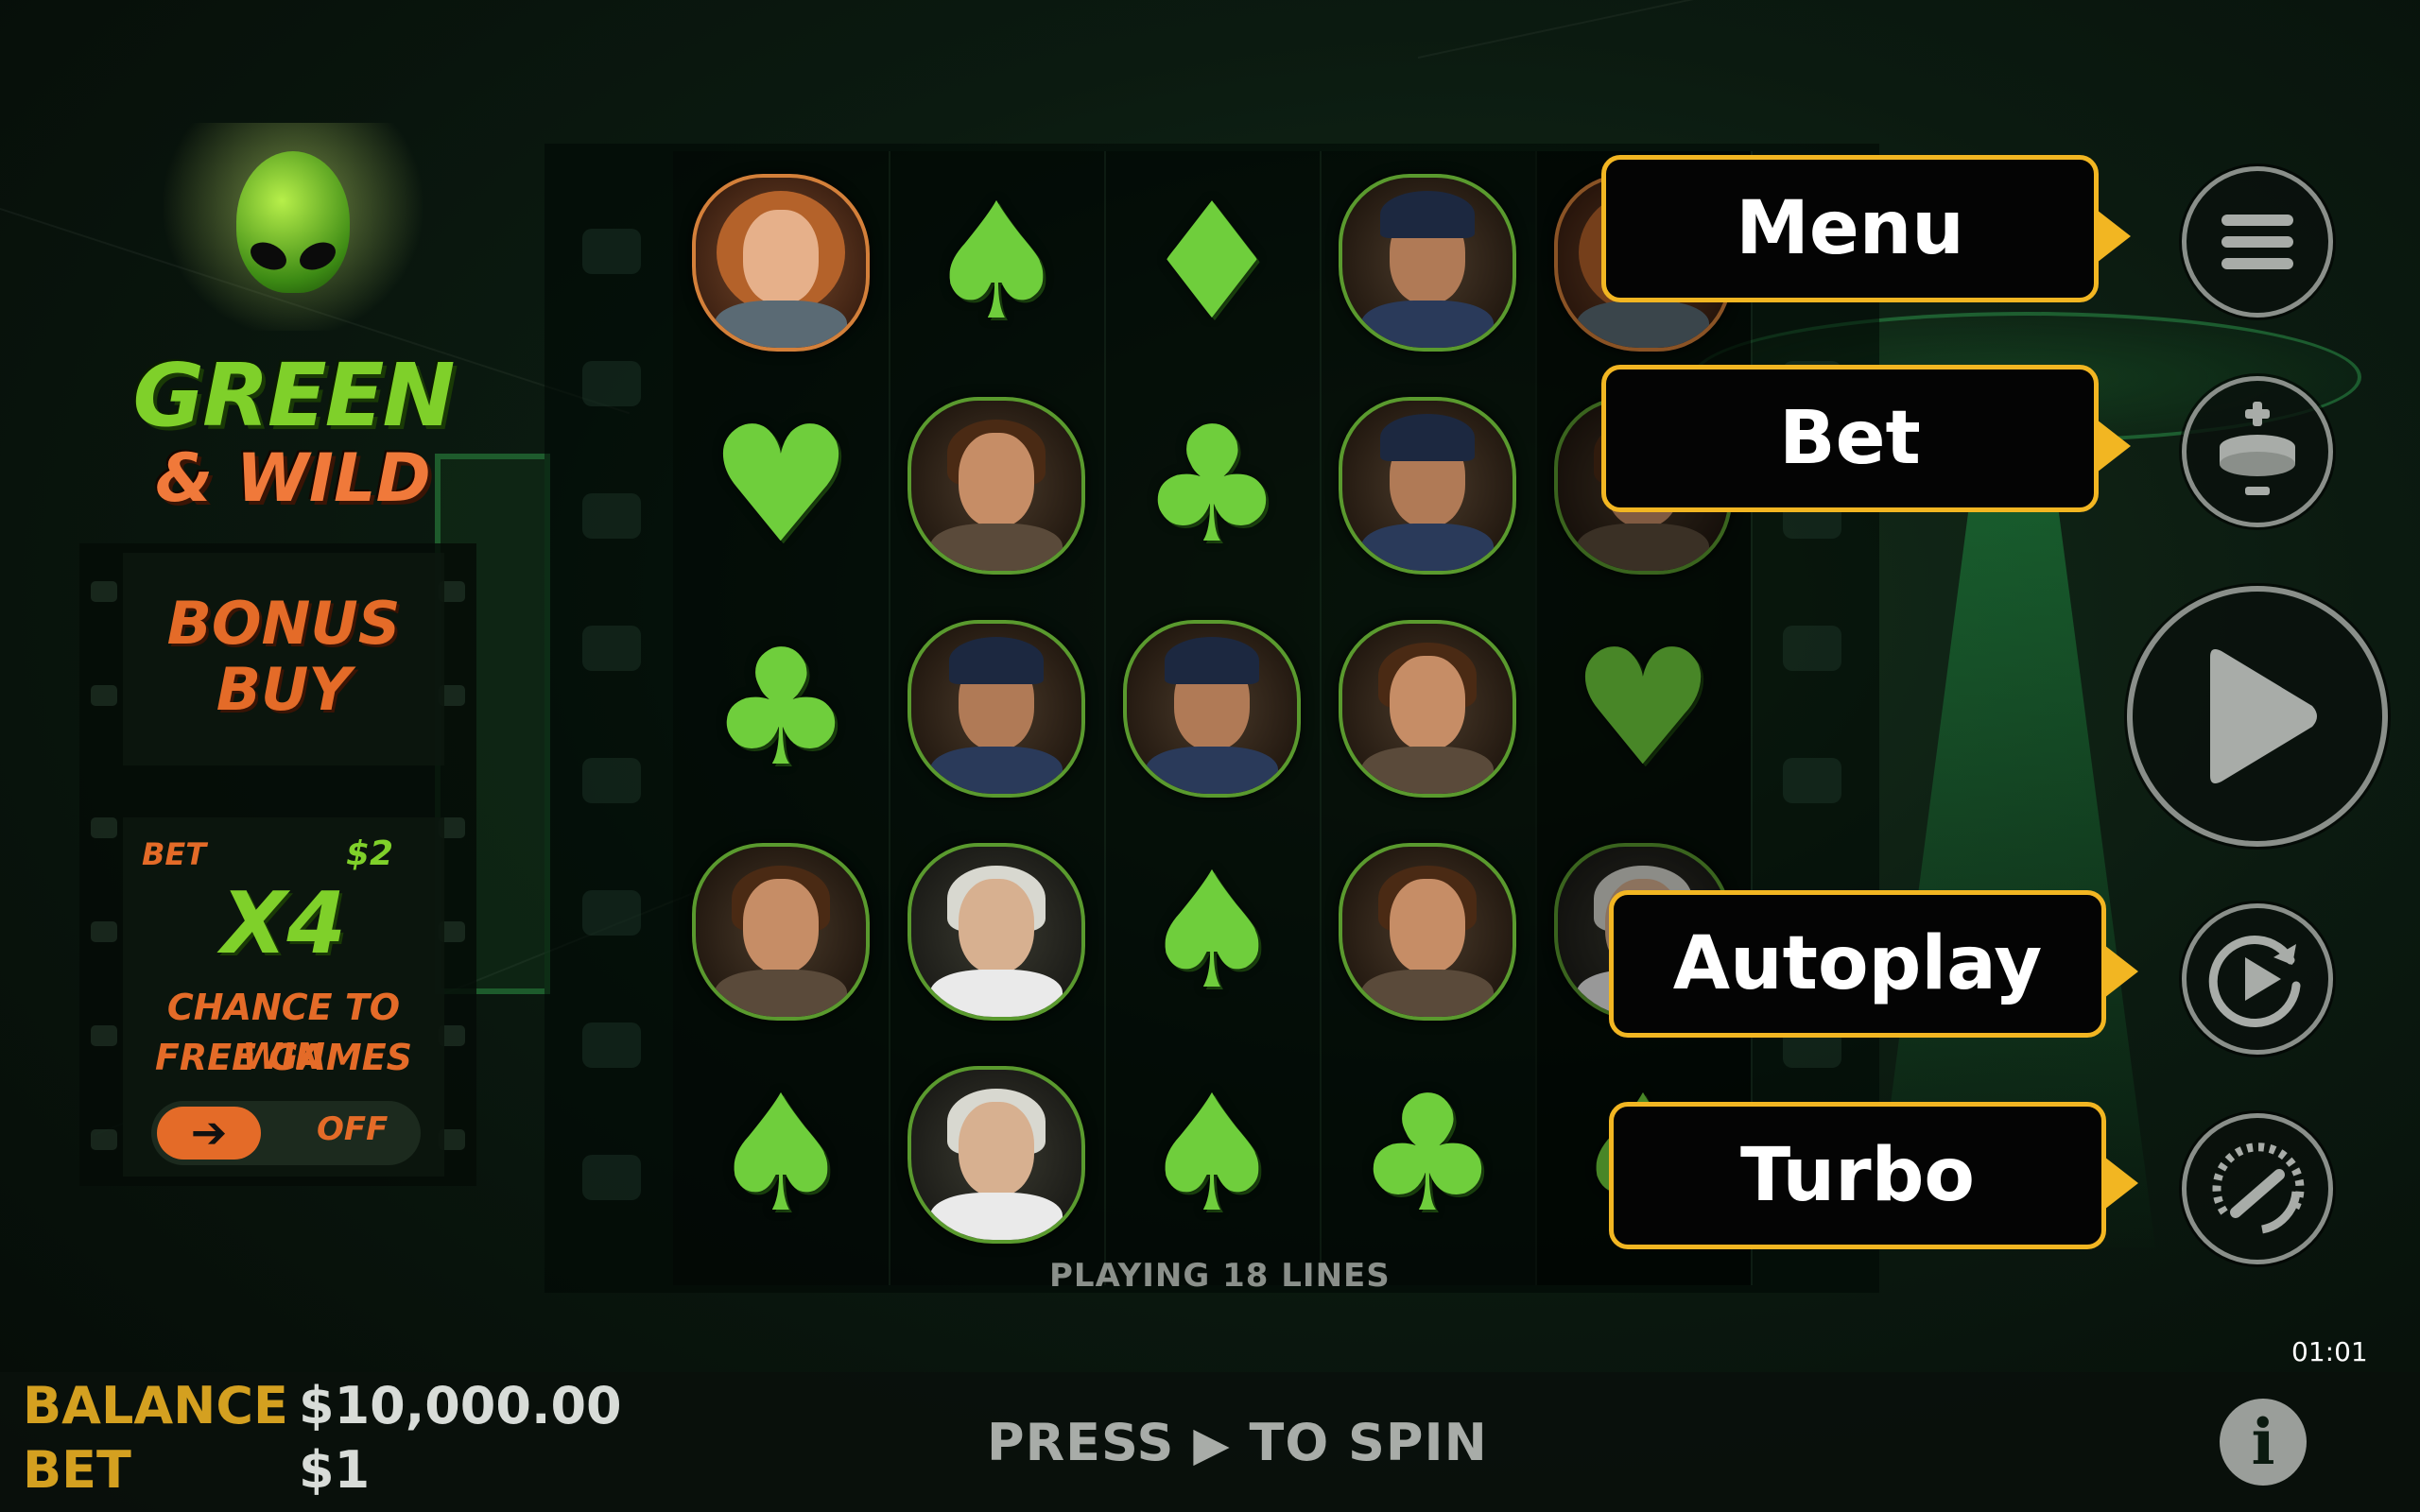 This screenshot has height=1512, width=2420. I want to click on reel-column: ♣, so click(1428, 718).